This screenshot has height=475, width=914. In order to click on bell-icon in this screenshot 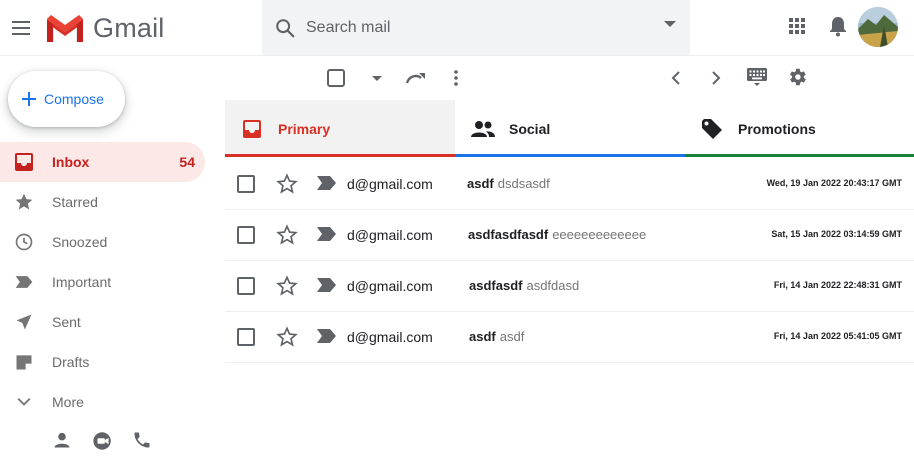, I will do `click(838, 26)`.